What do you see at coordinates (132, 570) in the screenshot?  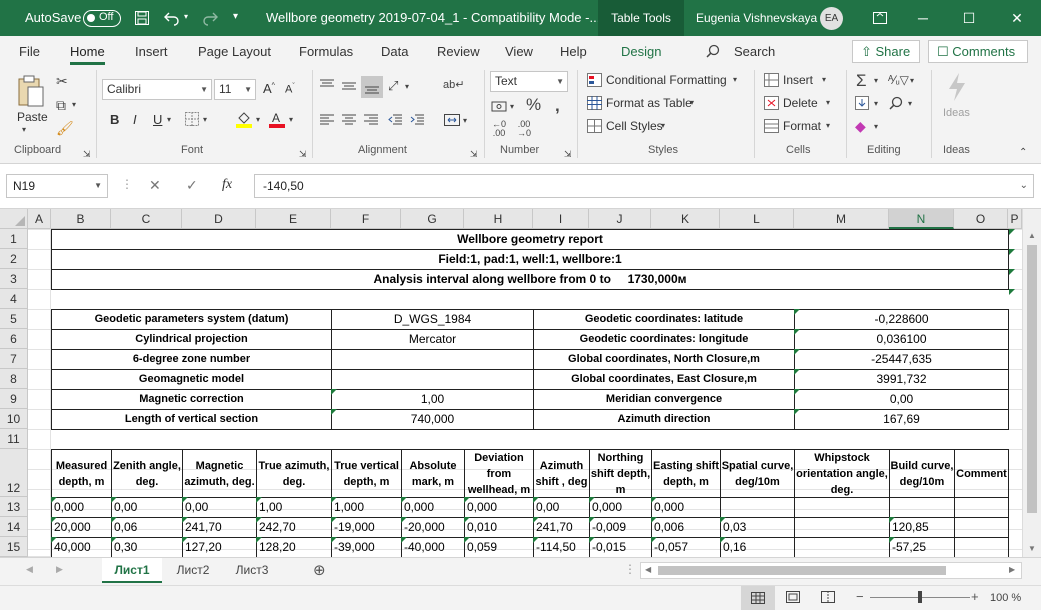 I see `sheet-tab: Лист1` at bounding box center [132, 570].